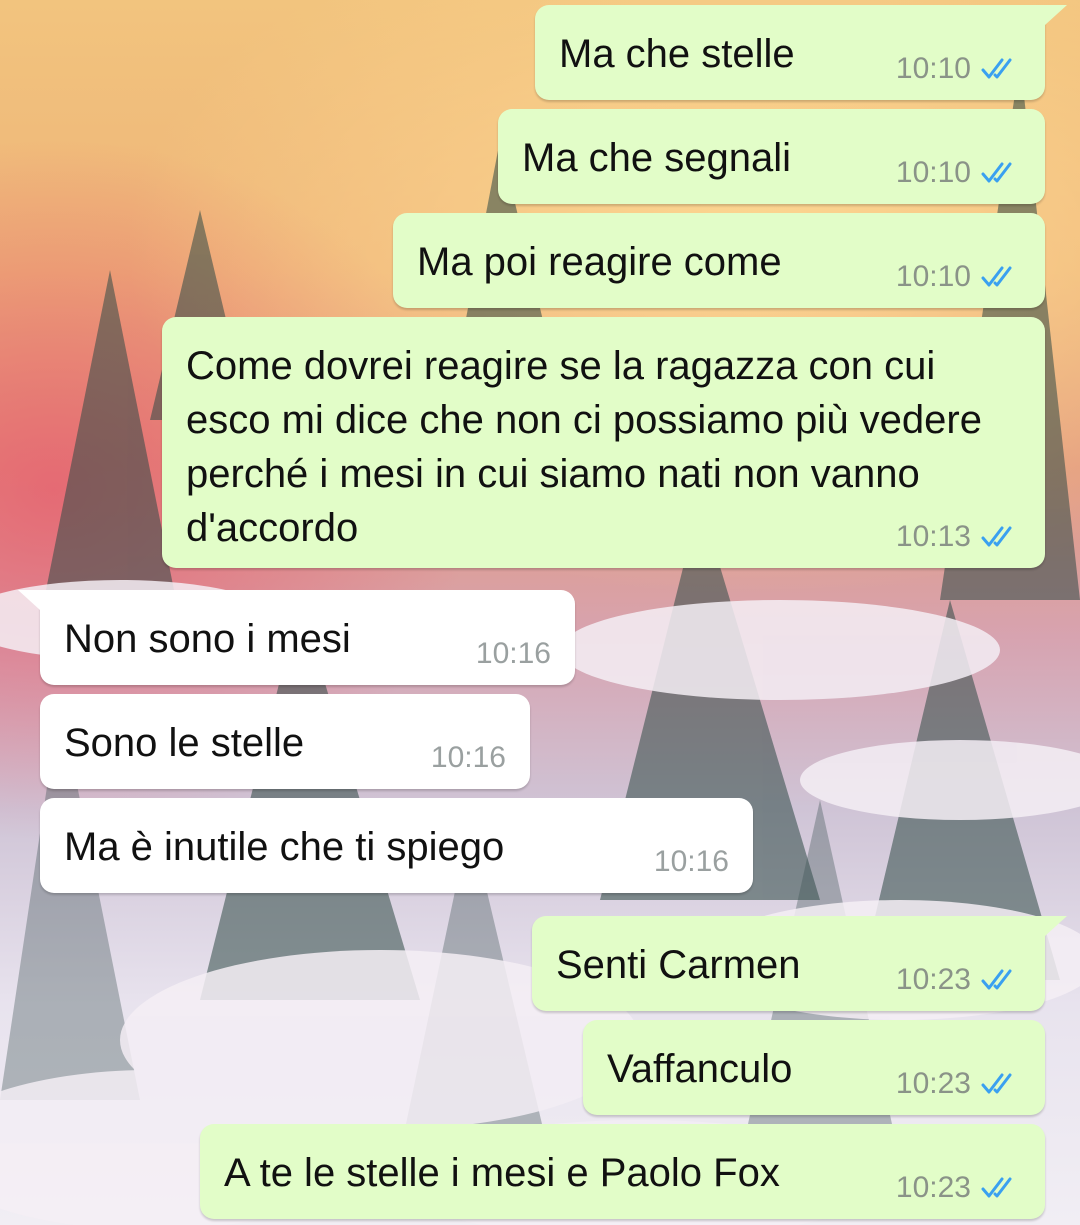 This screenshot has width=1080, height=1225. What do you see at coordinates (814, 1067) in the screenshot?
I see `outgoing-message: Vaffanculo 10:23` at bounding box center [814, 1067].